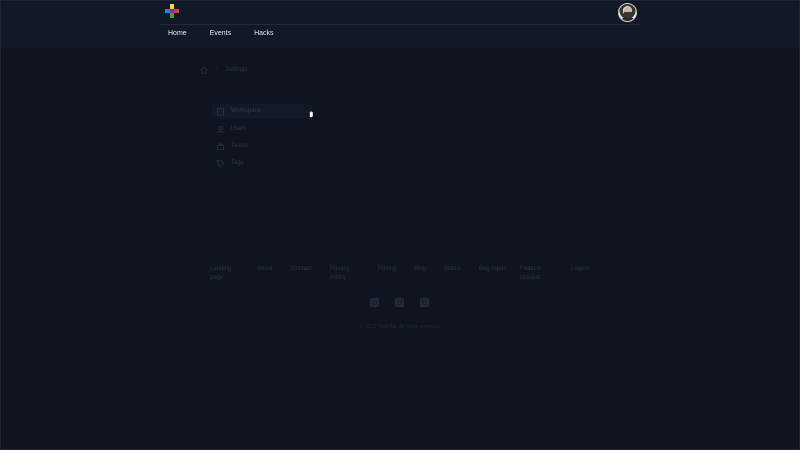 This screenshot has width=800, height=450. I want to click on home-icon, so click(204, 70).